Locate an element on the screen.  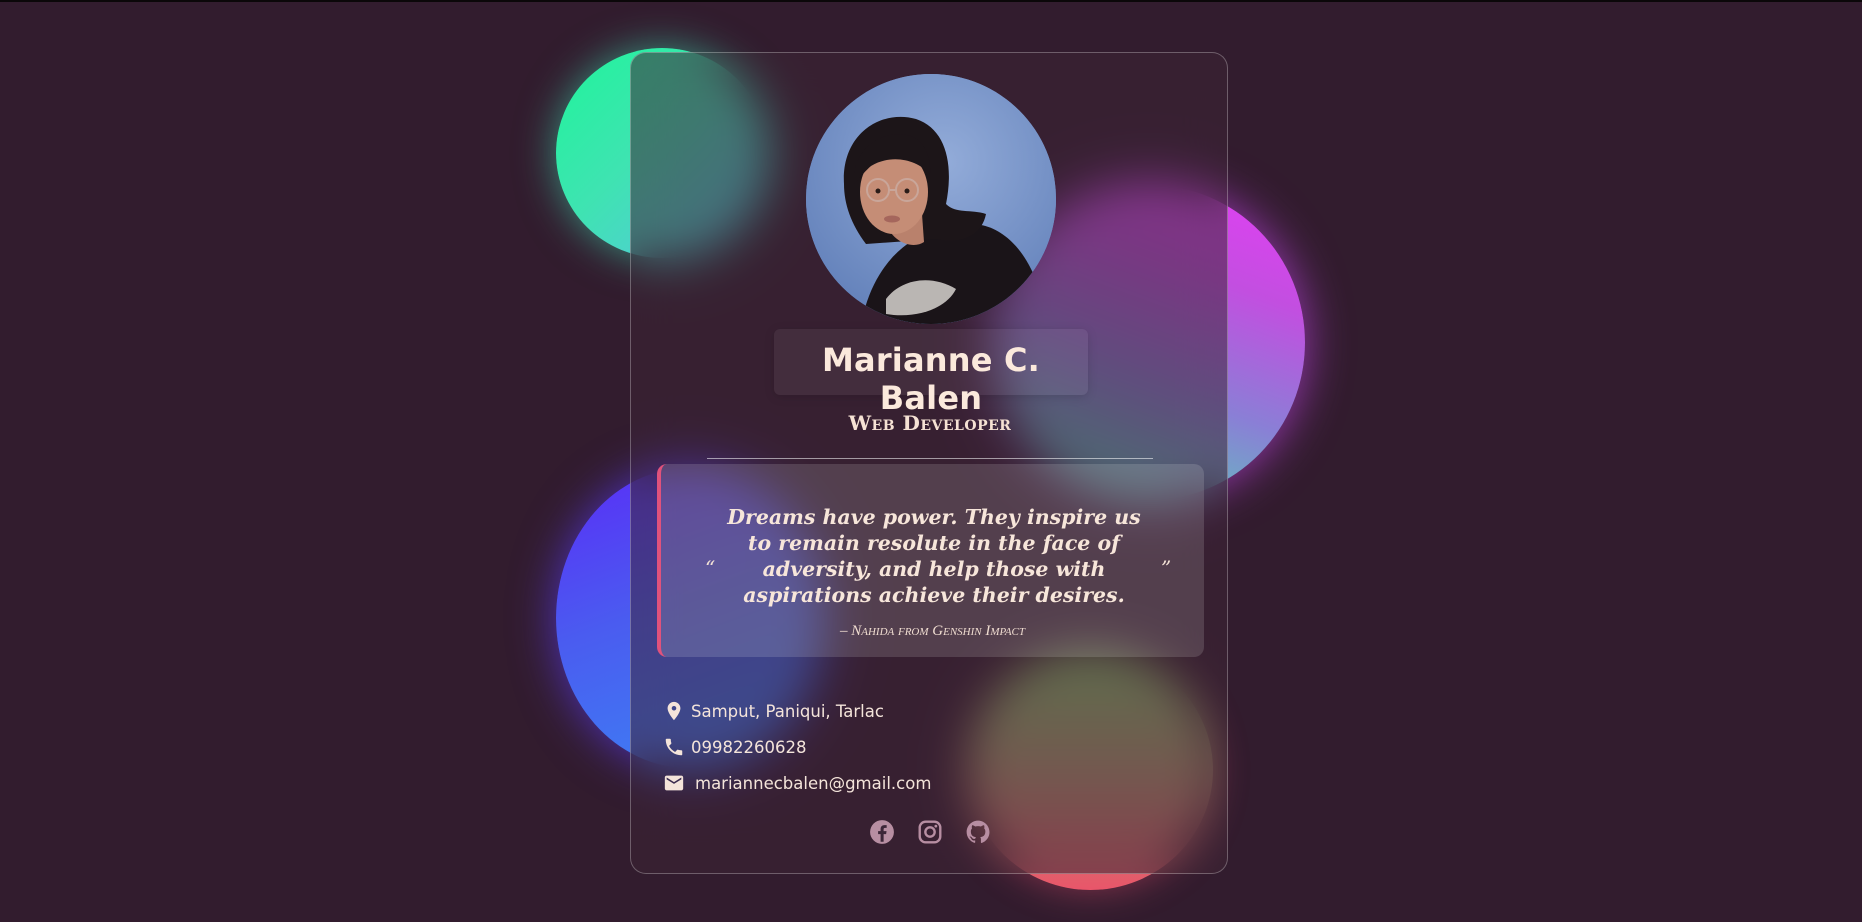
instagram-icon is located at coordinates (930, 832).